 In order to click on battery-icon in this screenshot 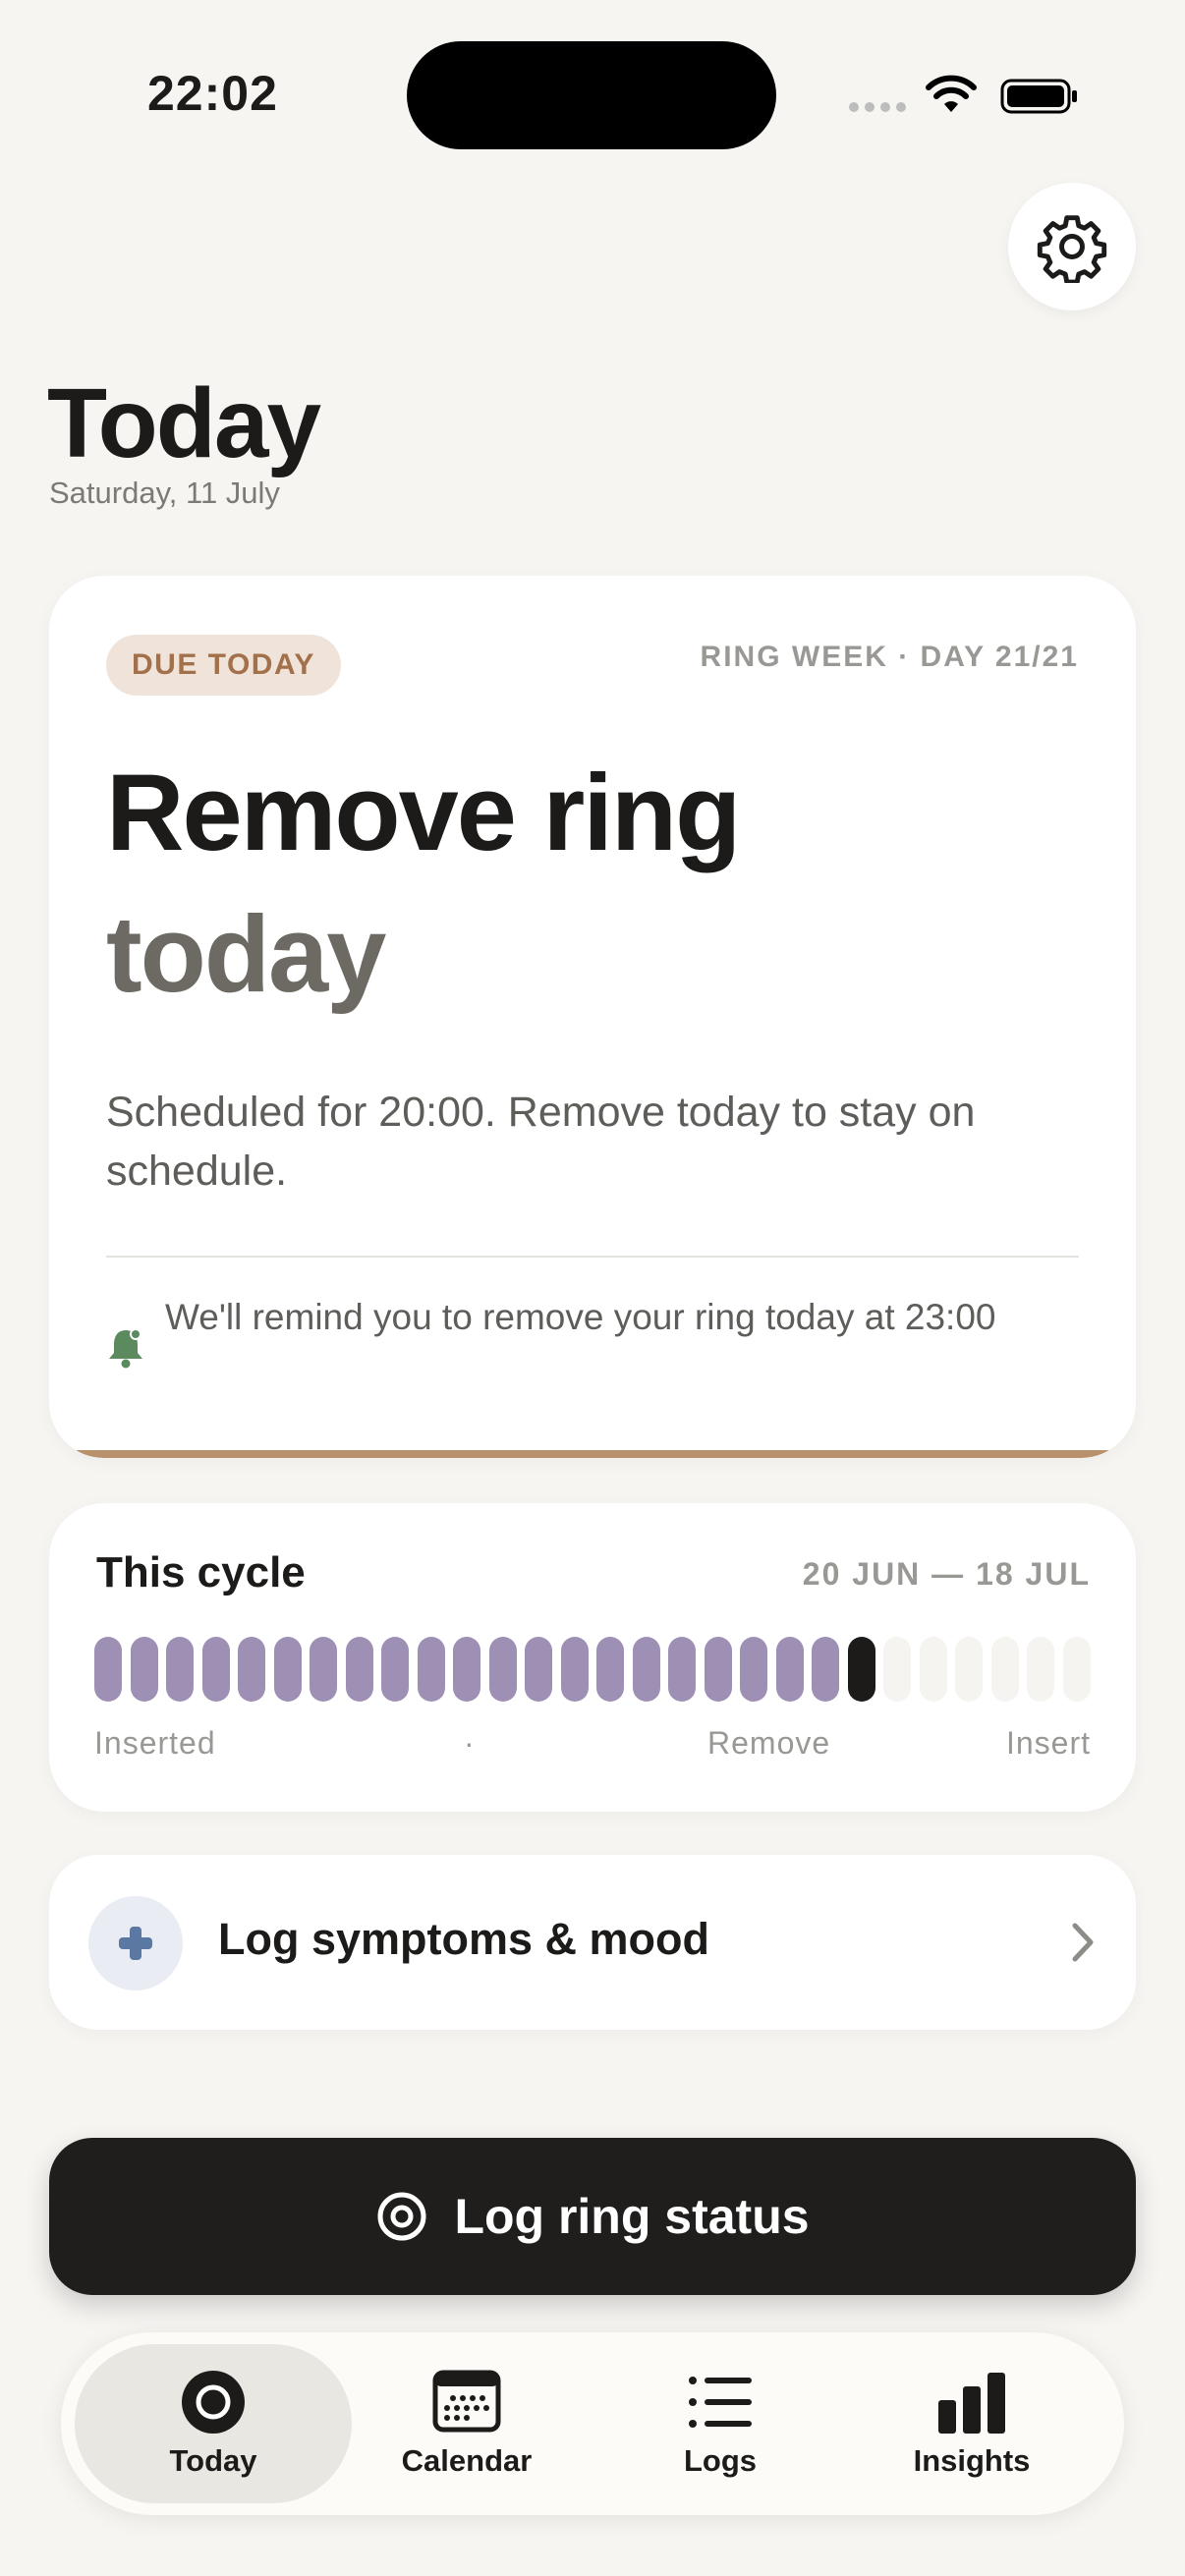, I will do `click(1038, 96)`.